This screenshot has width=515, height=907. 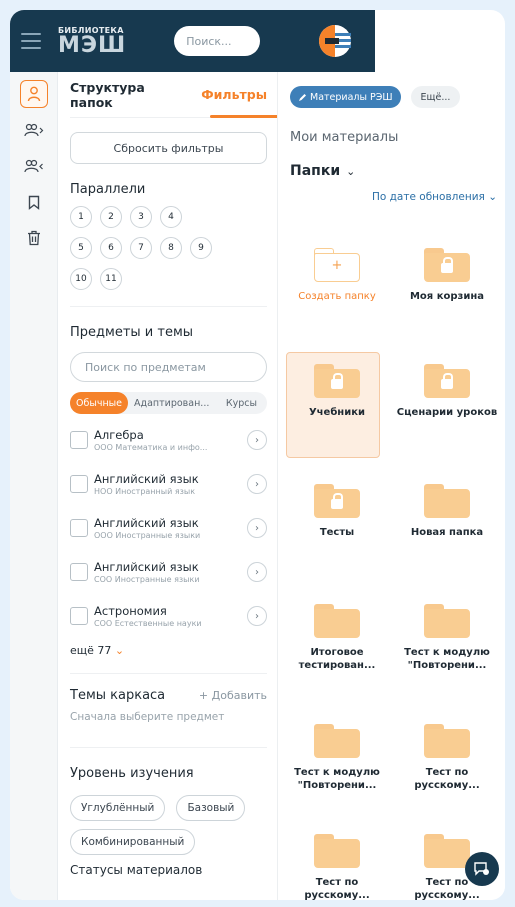 I want to click on grade-chip: 5, so click(x=81, y=248).